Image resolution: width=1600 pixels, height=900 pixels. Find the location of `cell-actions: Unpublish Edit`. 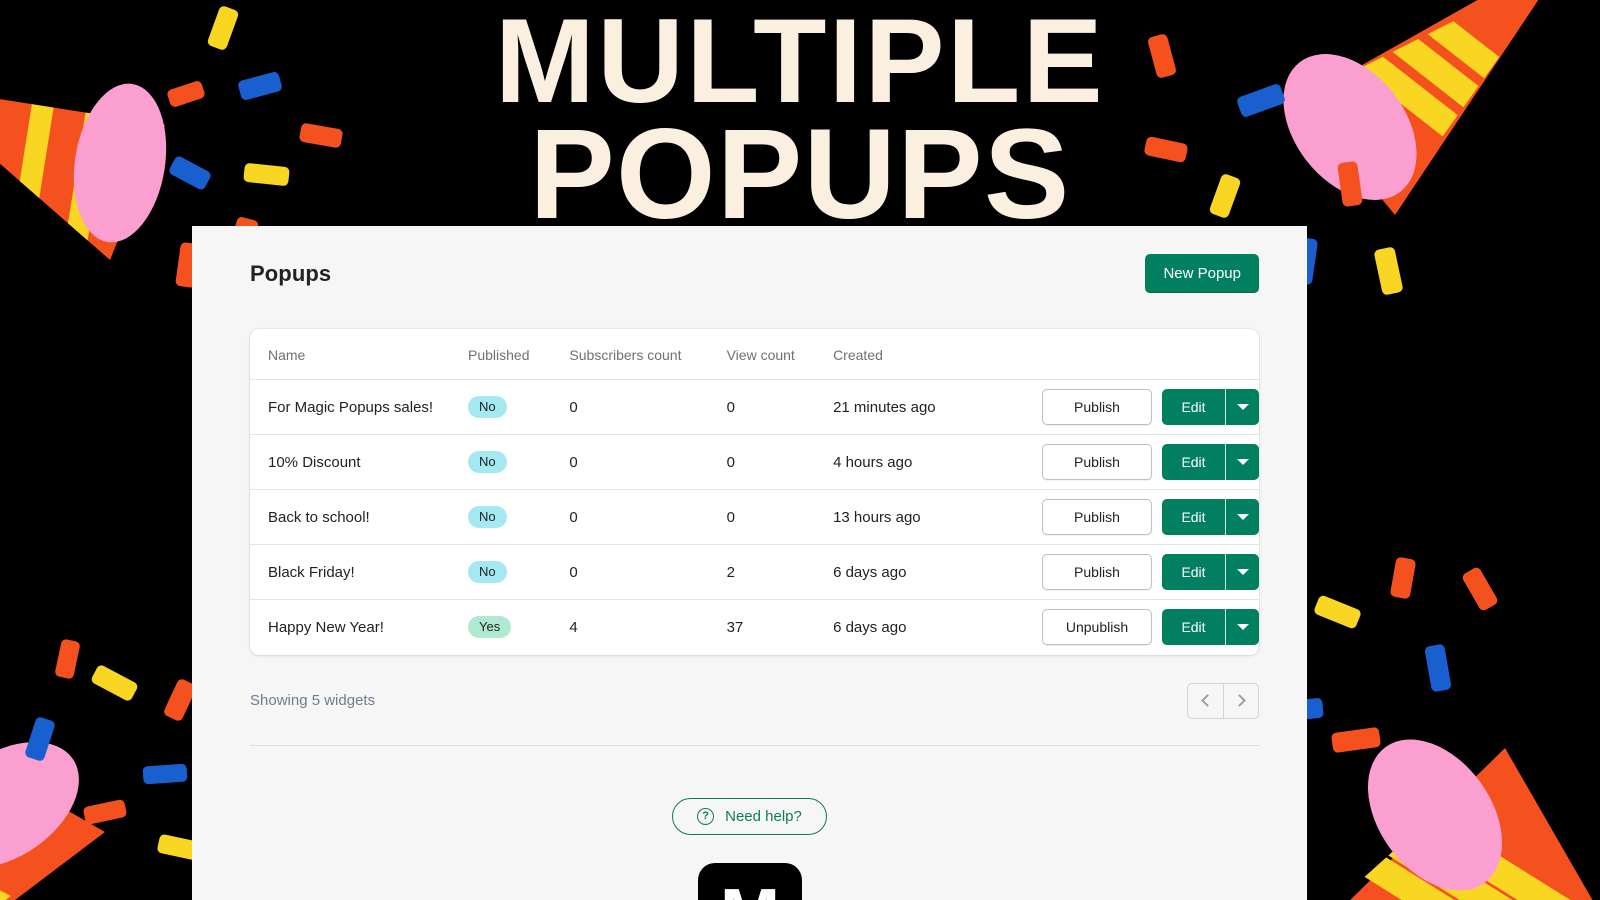

cell-actions: Unpublish Edit is located at coordinates (1119, 627).